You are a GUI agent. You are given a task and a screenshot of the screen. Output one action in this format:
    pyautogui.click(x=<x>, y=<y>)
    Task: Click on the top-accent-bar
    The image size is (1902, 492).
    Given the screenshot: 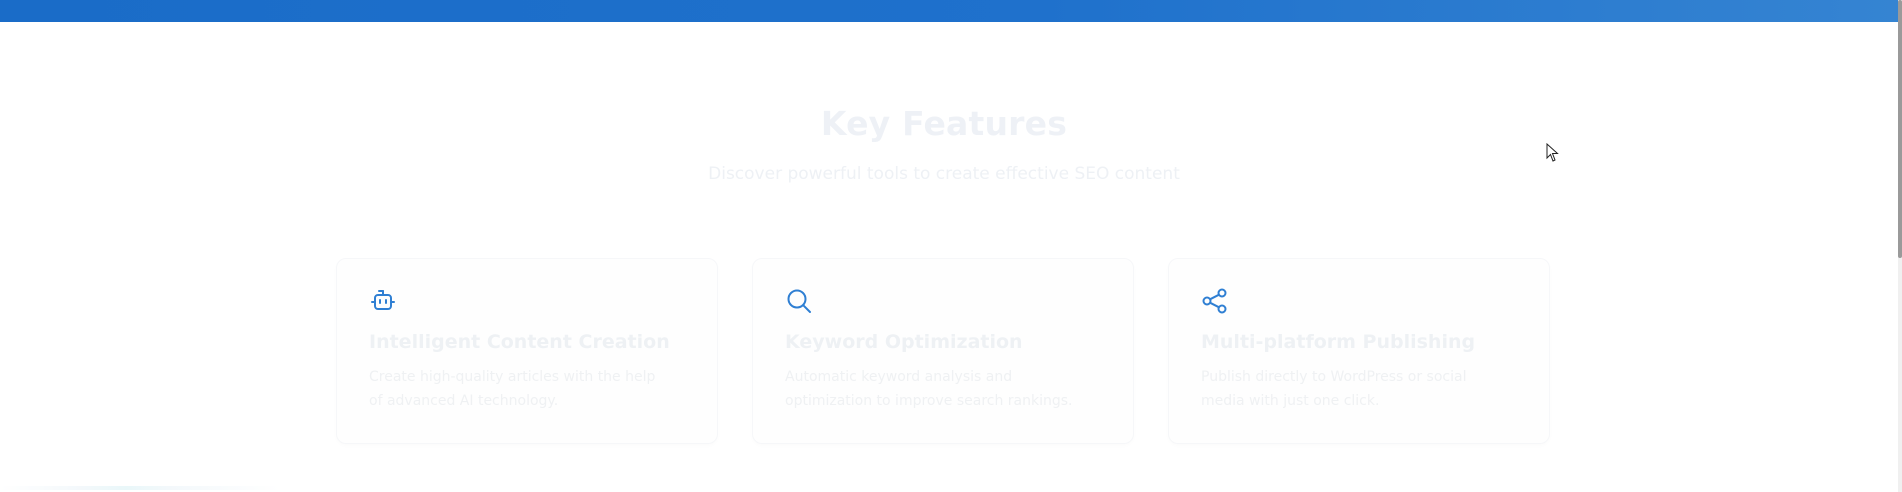 What is the action you would take?
    pyautogui.click(x=949, y=11)
    